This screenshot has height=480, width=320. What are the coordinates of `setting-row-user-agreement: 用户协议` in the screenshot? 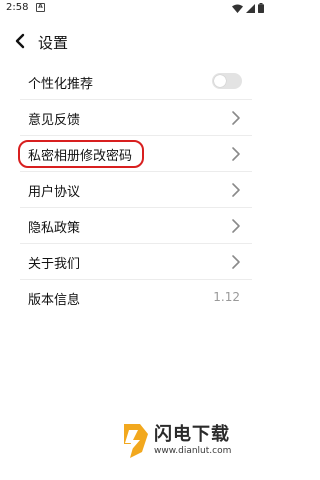 It's located at (136, 190).